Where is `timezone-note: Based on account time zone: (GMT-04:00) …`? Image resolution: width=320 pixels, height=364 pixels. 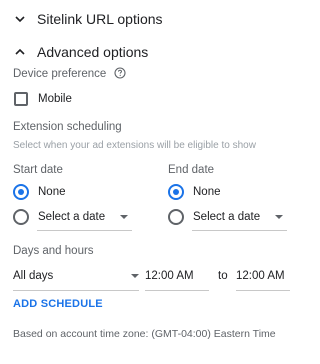
timezone-note: Based on account time zone: (GMT-04:00) … is located at coordinates (144, 334).